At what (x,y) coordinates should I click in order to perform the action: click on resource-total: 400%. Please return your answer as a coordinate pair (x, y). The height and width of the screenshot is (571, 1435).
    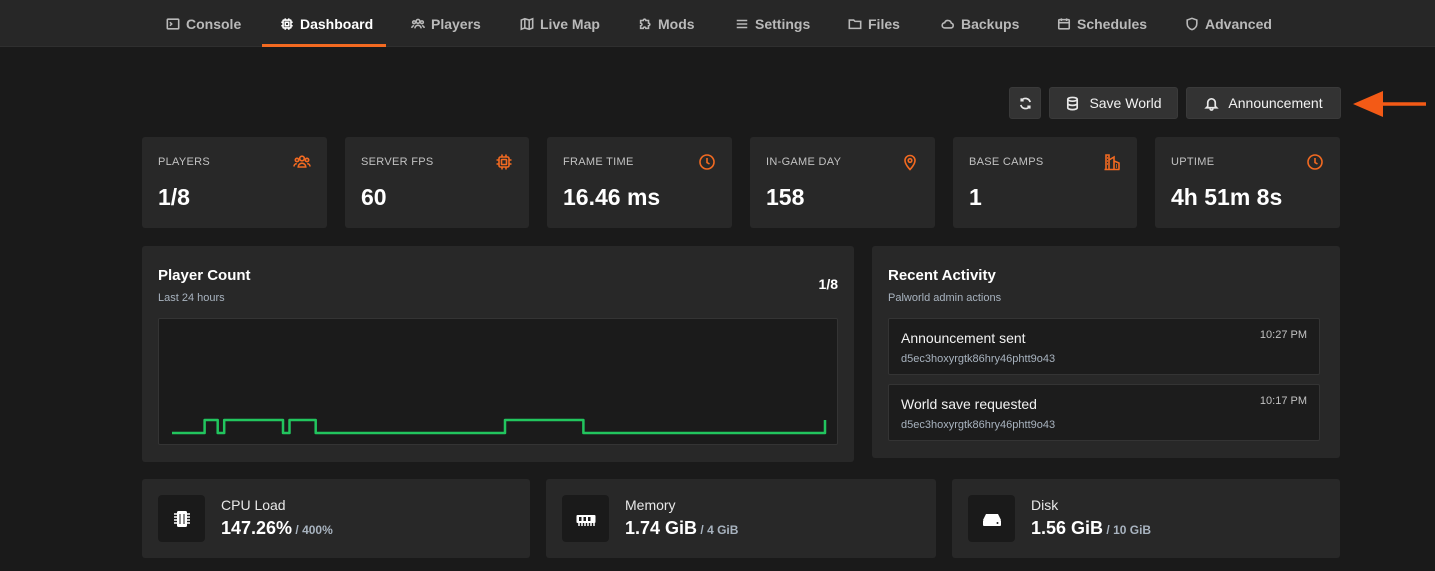
    Looking at the image, I should click on (317, 530).